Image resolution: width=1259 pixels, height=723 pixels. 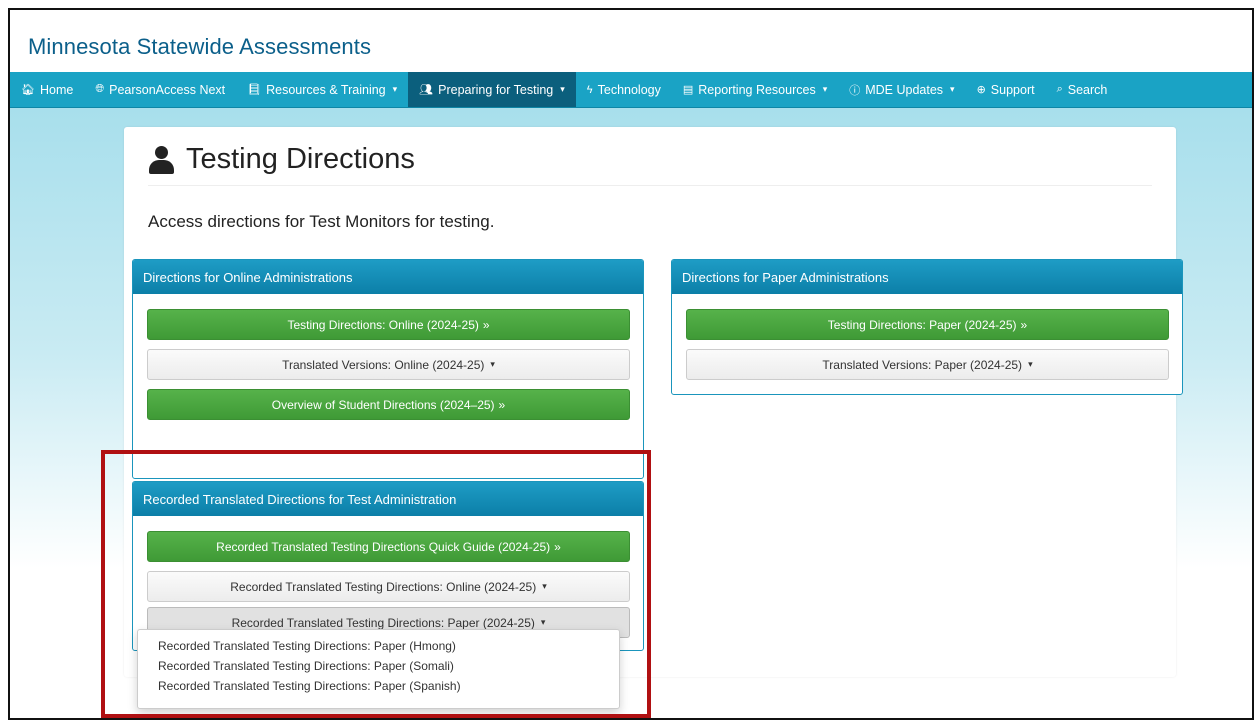 What do you see at coordinates (927, 277) in the screenshot?
I see `panel-paper-heading: Directions for Paper Administrations` at bounding box center [927, 277].